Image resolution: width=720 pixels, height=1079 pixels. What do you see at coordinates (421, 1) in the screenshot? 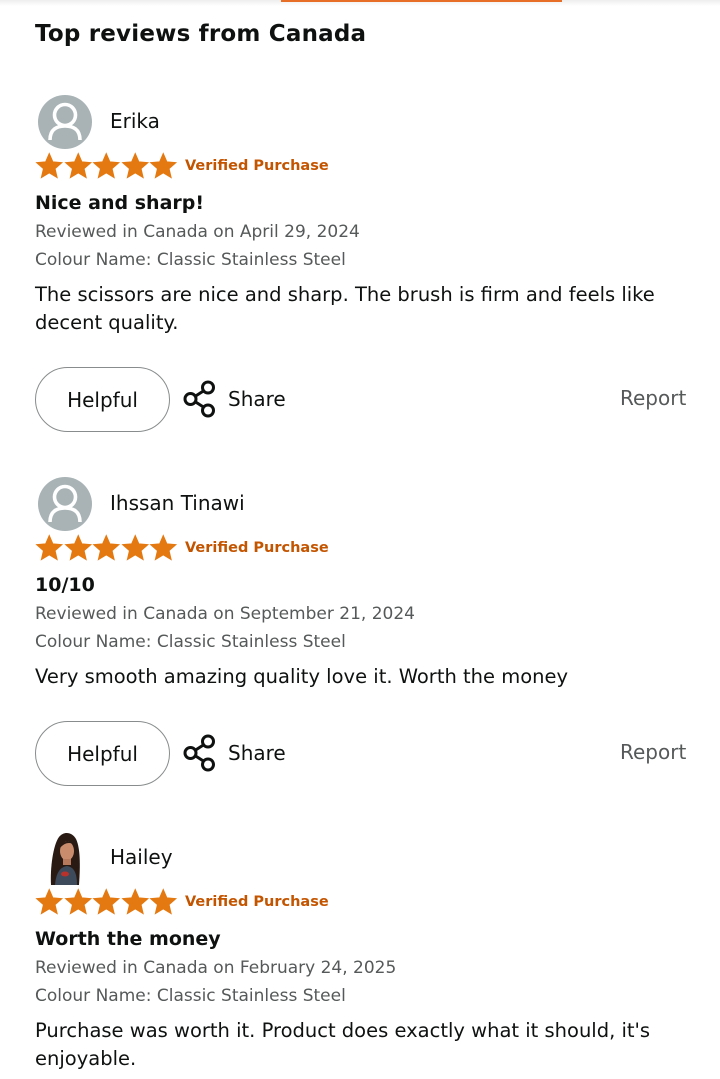
I see `tab-indicator` at bounding box center [421, 1].